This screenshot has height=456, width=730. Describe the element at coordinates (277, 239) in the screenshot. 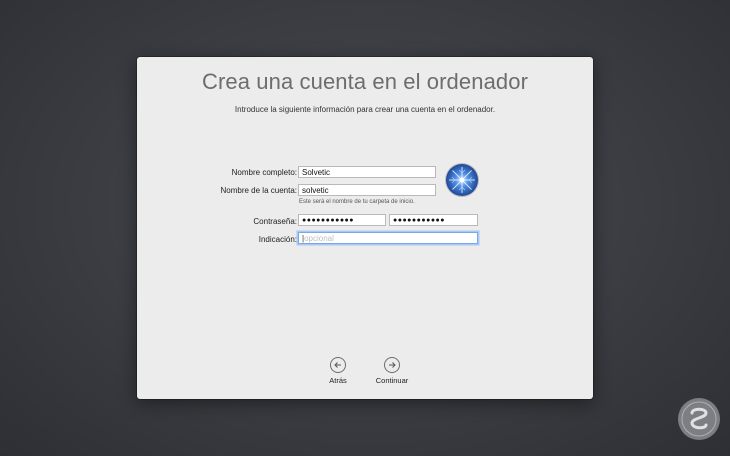

I see `hint-label: Indicación:` at that location.